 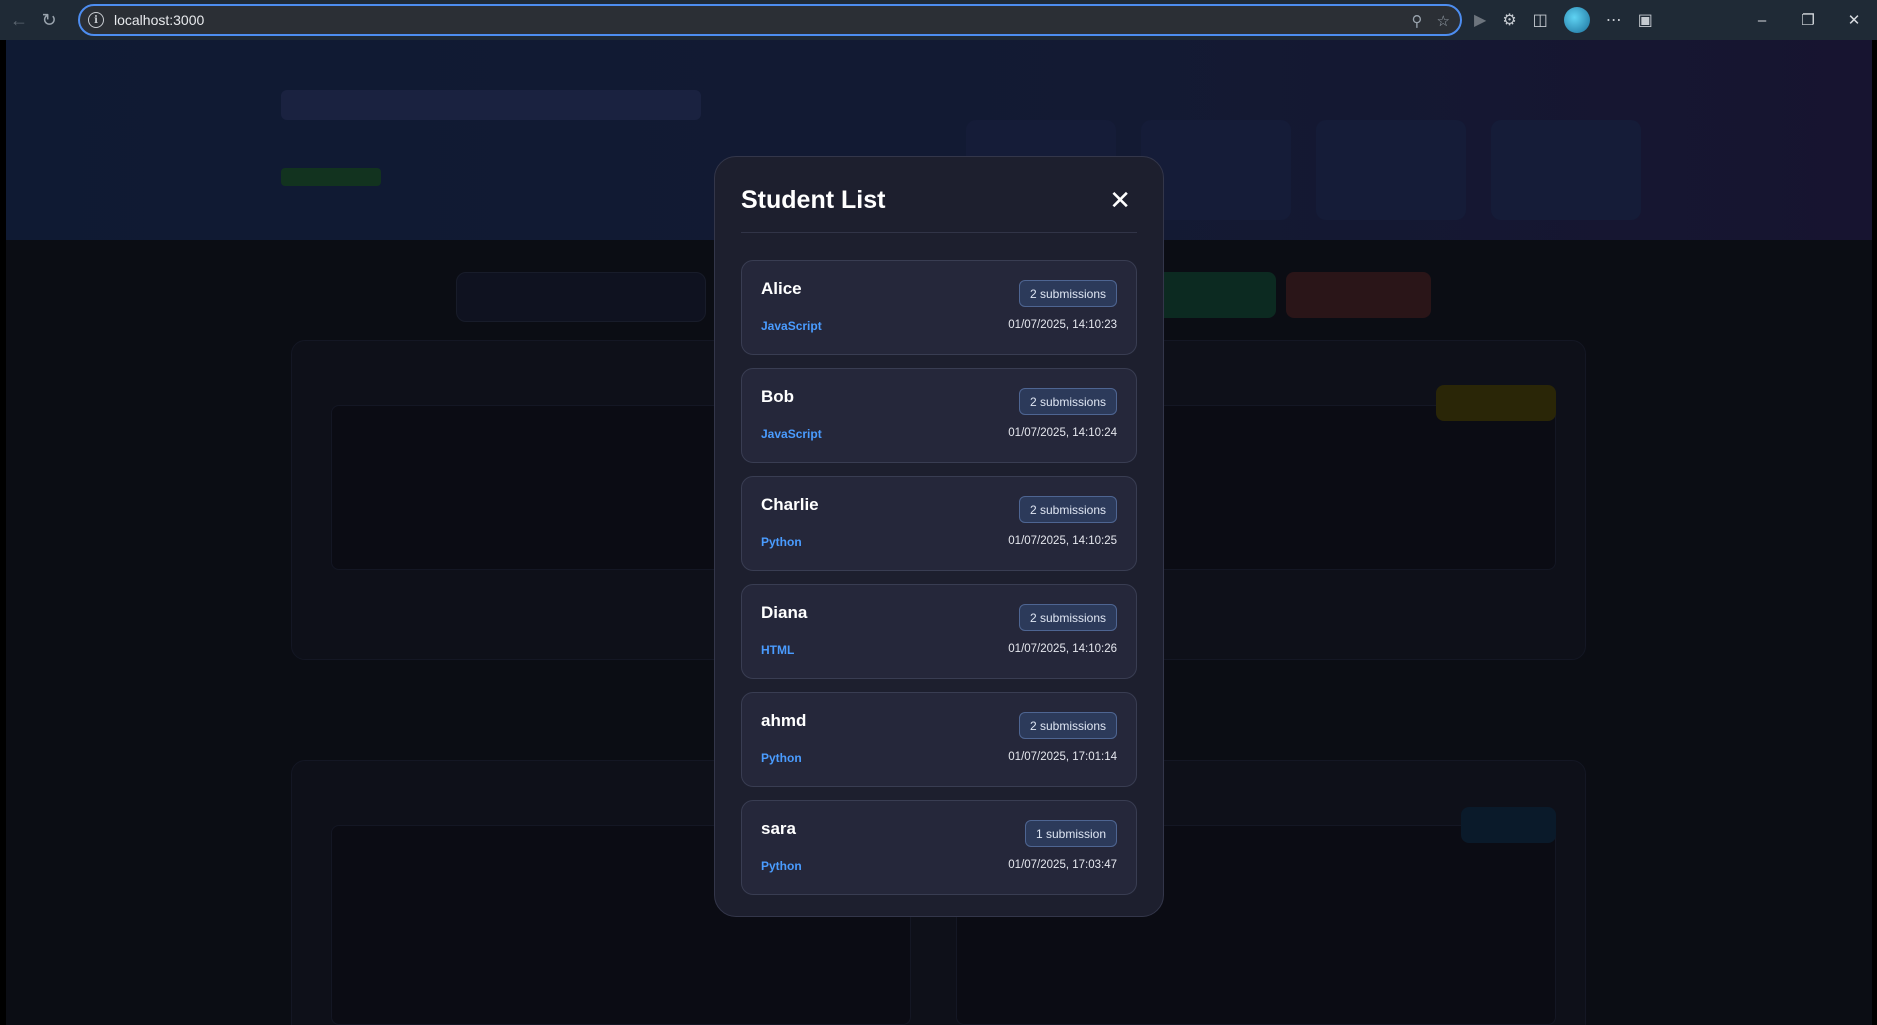 What do you see at coordinates (939, 195) in the screenshot?
I see `modal-header: Student List ✕` at bounding box center [939, 195].